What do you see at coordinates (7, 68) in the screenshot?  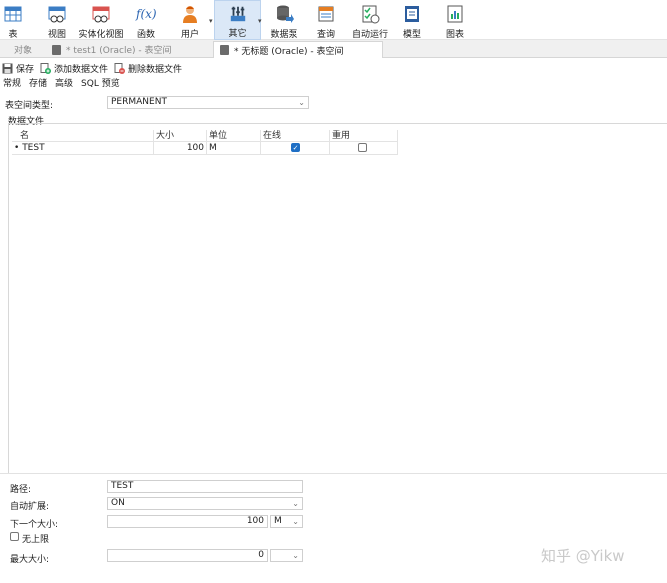 I see `save-icon` at bounding box center [7, 68].